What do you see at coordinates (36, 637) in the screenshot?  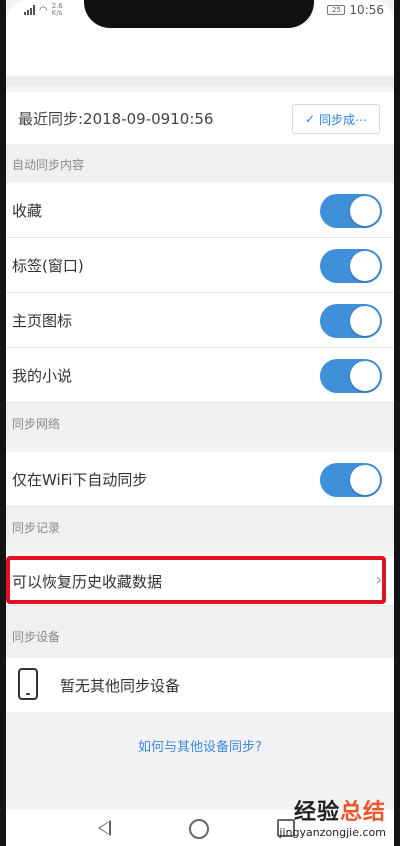 I see `section-title: 同步设备` at bounding box center [36, 637].